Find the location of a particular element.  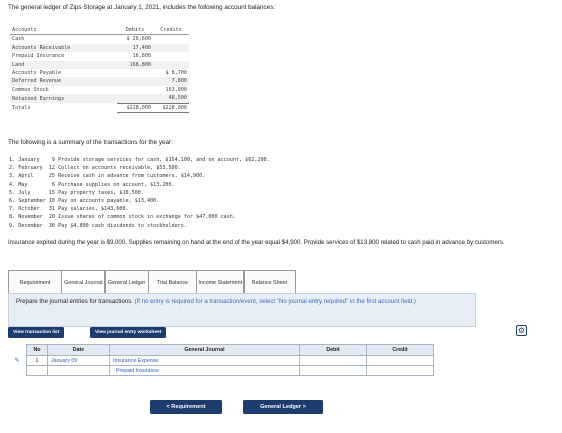

balances-header-row: Accounts Debits Credits is located at coordinates (99, 31).